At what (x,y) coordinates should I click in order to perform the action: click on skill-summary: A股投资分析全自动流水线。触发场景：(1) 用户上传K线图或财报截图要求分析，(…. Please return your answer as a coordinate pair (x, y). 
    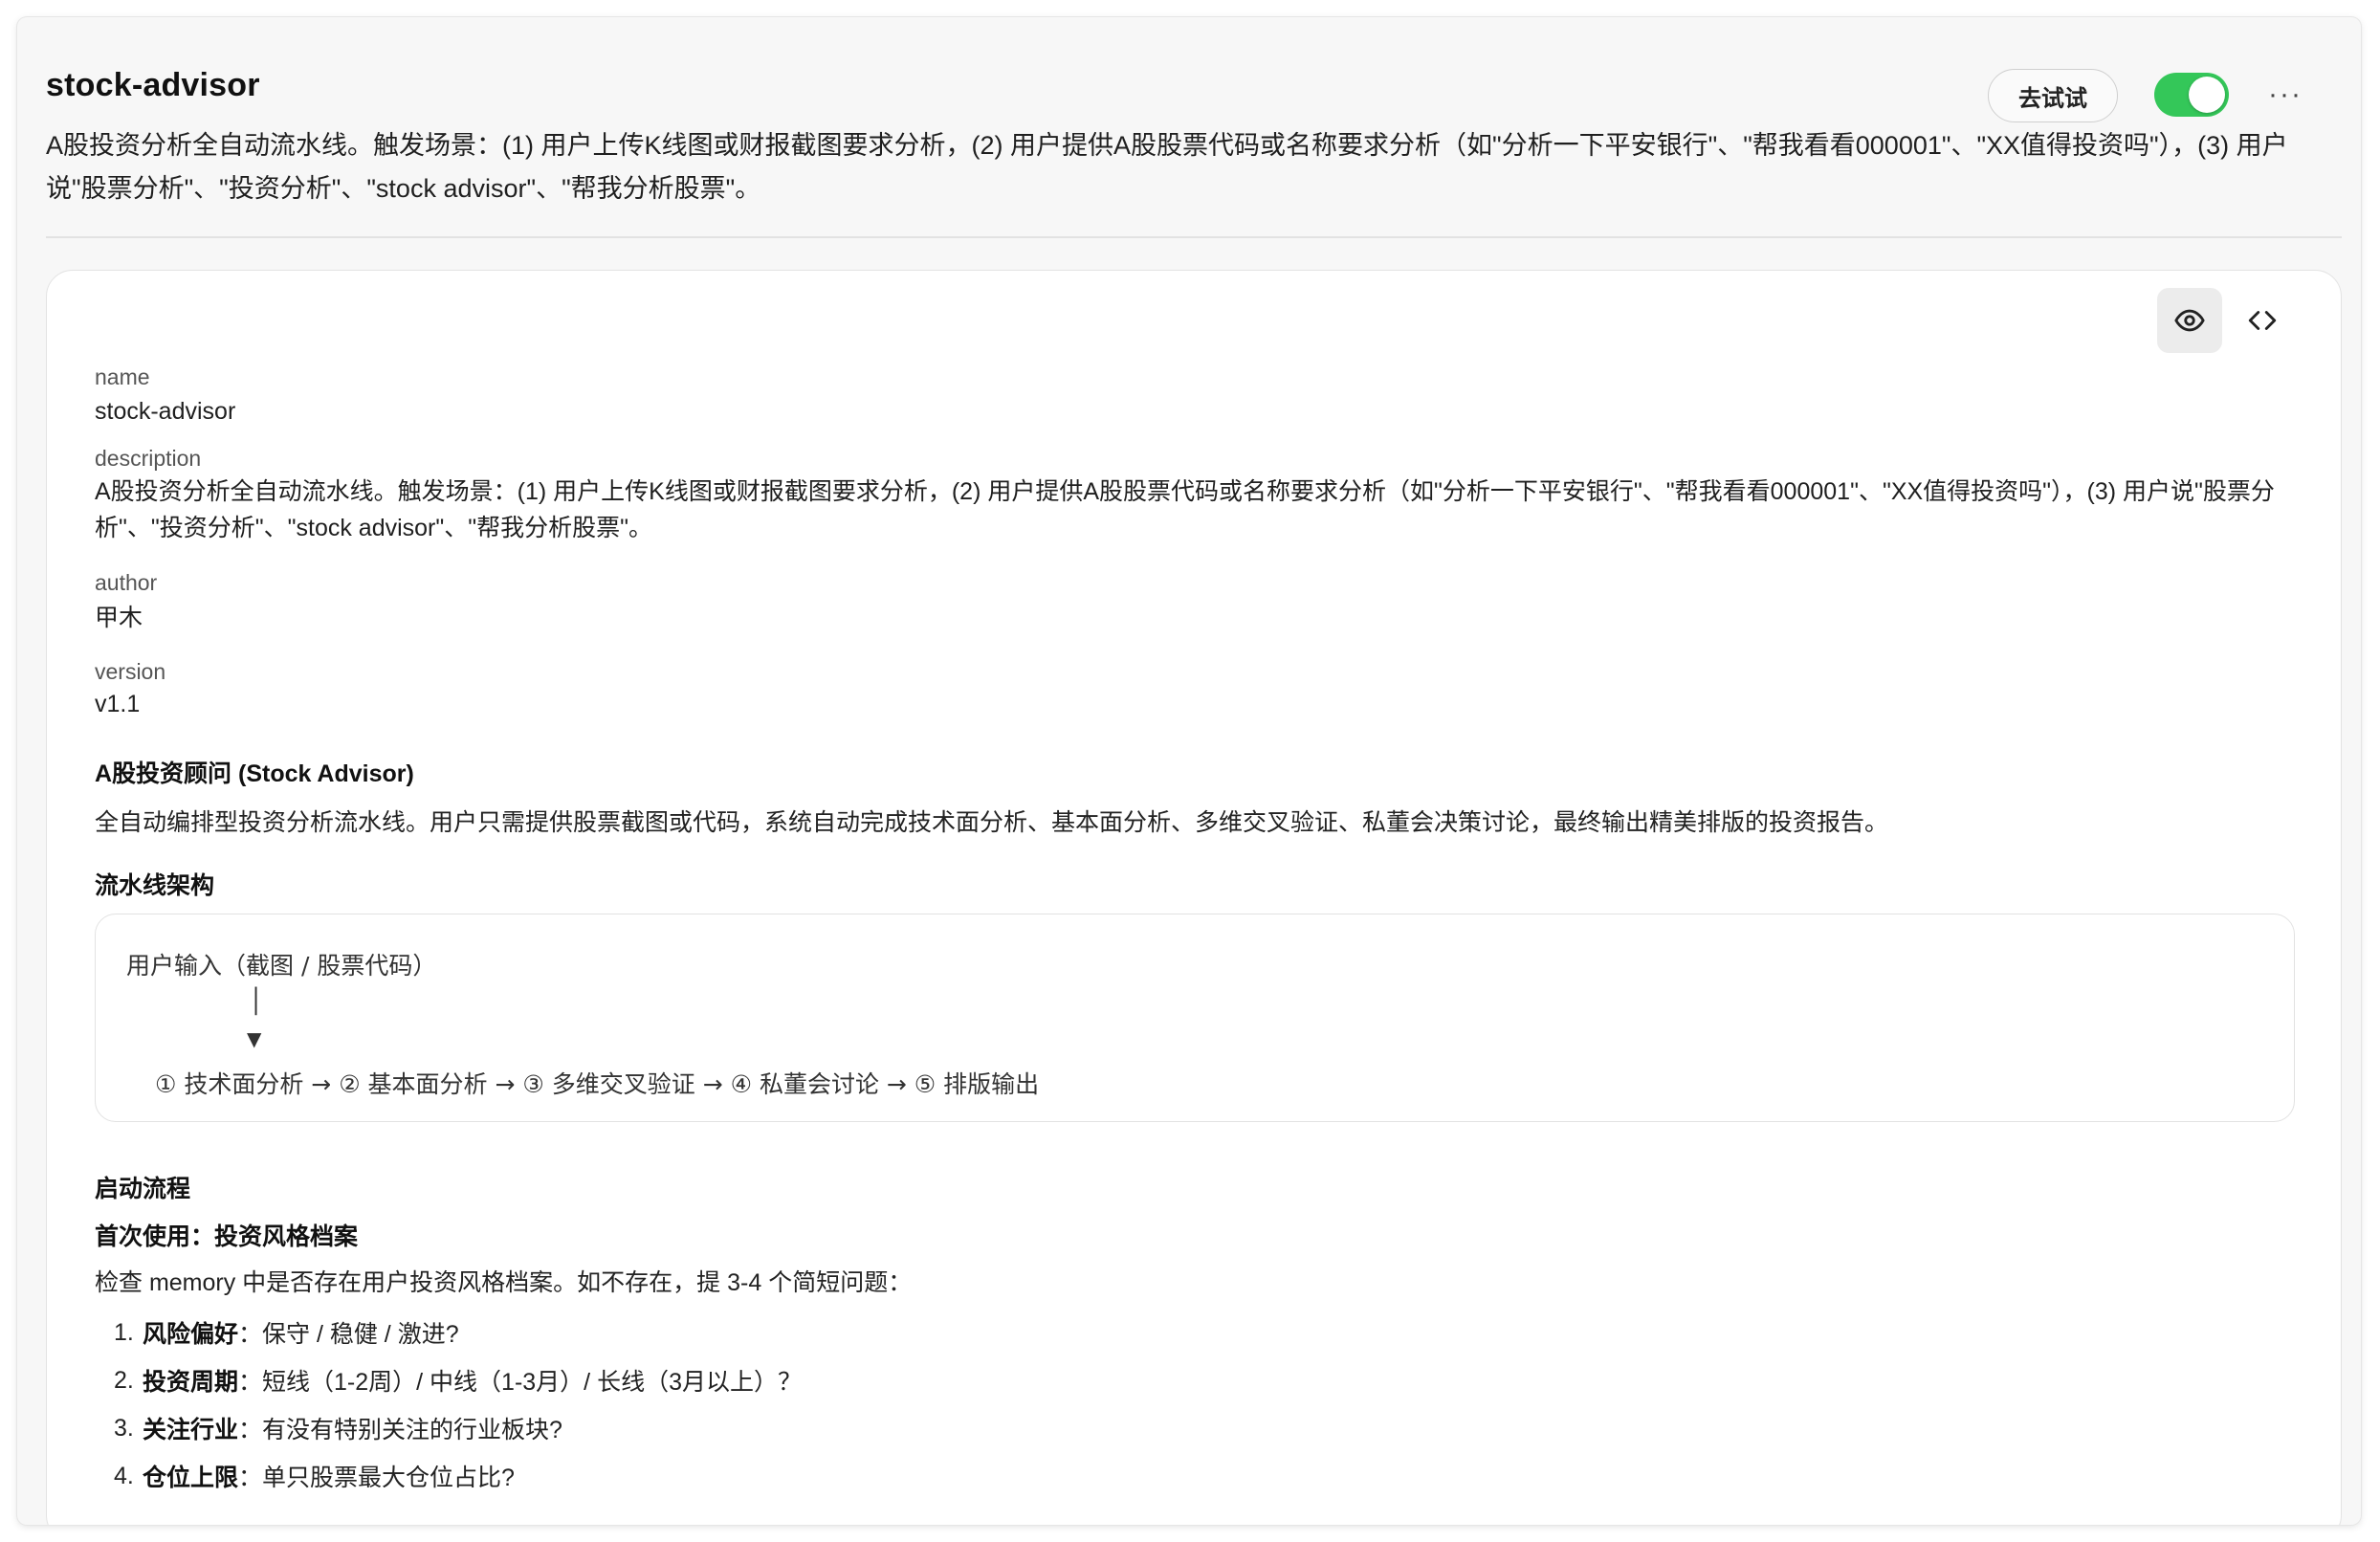
    Looking at the image, I should click on (1167, 167).